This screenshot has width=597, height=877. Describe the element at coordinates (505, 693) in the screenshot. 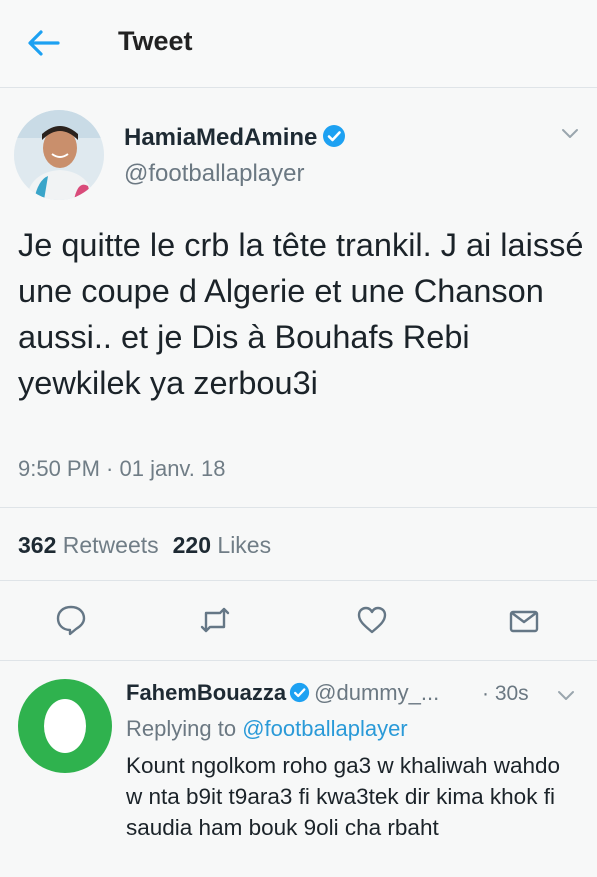

I see `reply-timestamp: · 30s` at that location.